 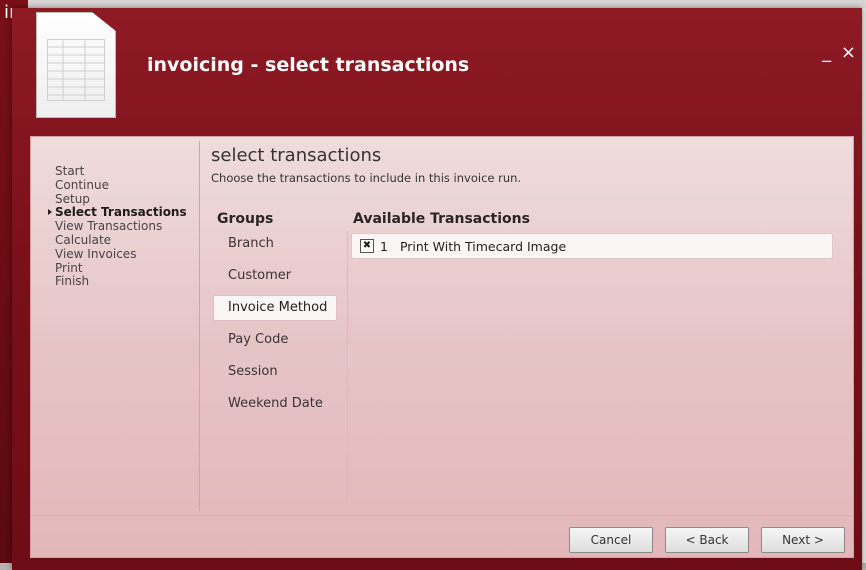 I want to click on transaction-row: ✖ 1 Print With Timecard Image, so click(x=592, y=246).